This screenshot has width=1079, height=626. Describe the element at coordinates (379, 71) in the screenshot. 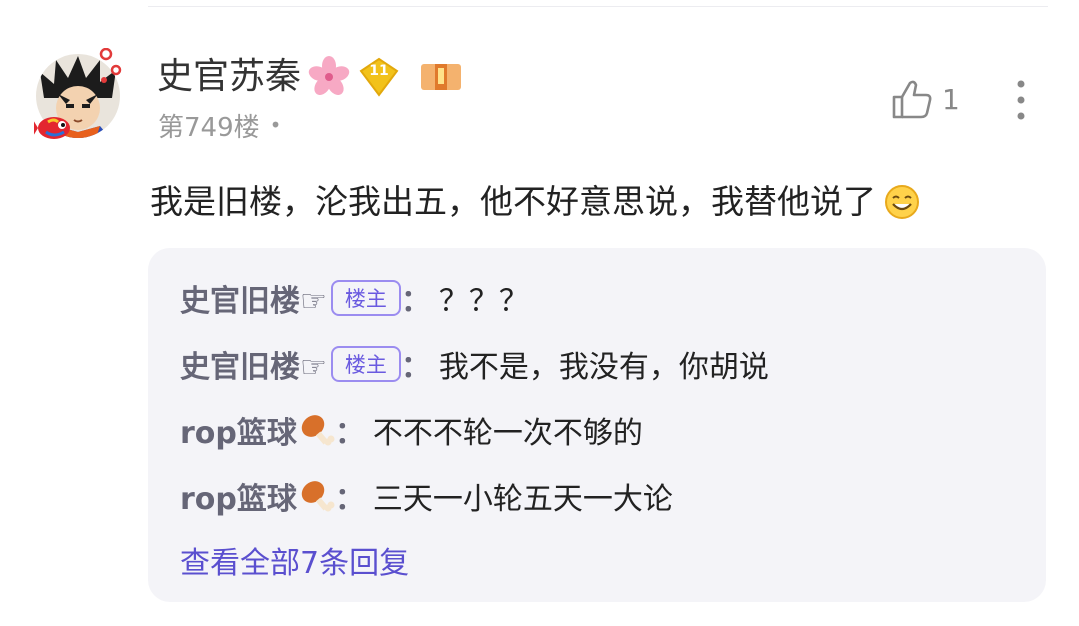

I see `level-number: 11` at that location.